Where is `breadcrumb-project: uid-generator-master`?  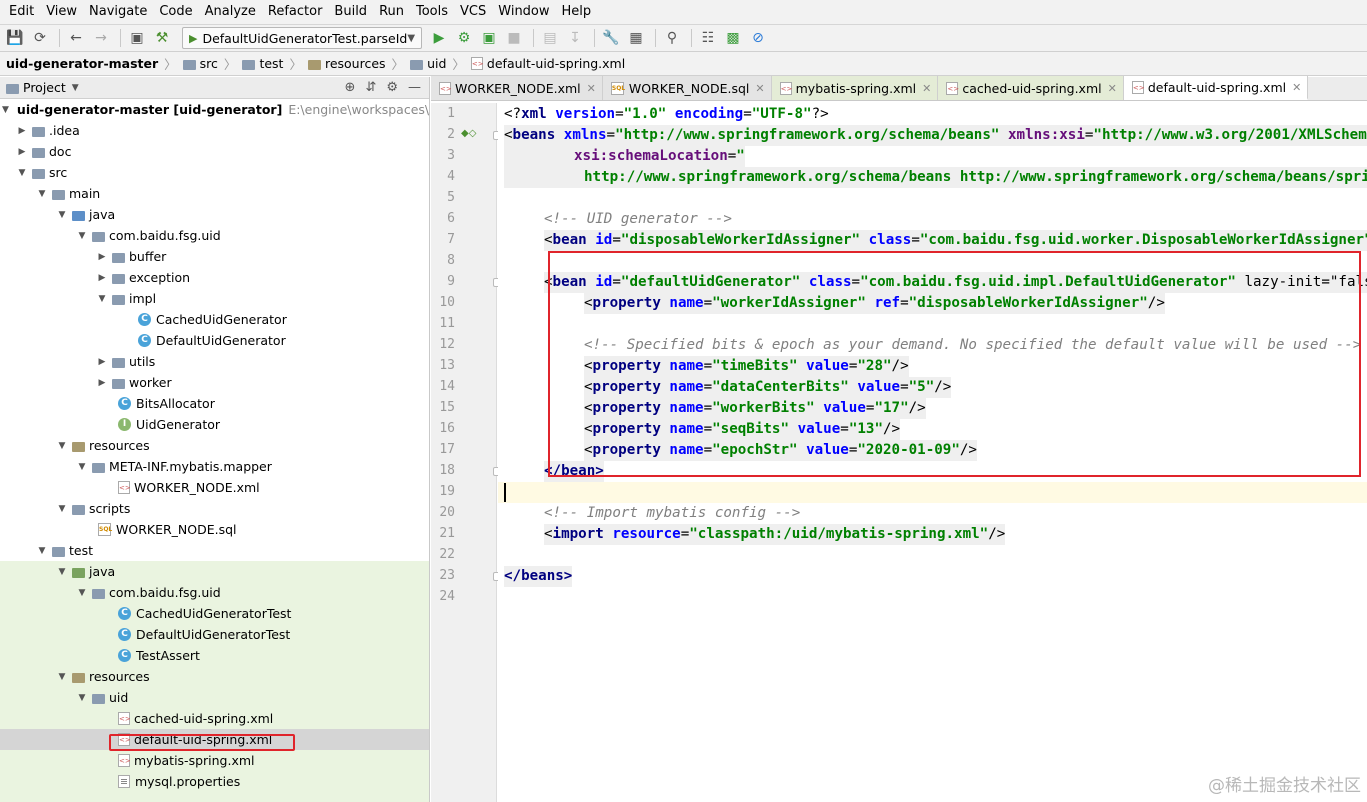 breadcrumb-project: uid-generator-master is located at coordinates (82, 63).